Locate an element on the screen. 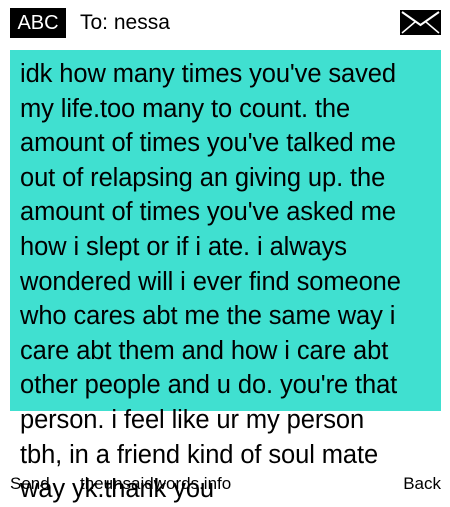 This screenshot has height=507, width=450. envelope-icon is located at coordinates (420, 22).